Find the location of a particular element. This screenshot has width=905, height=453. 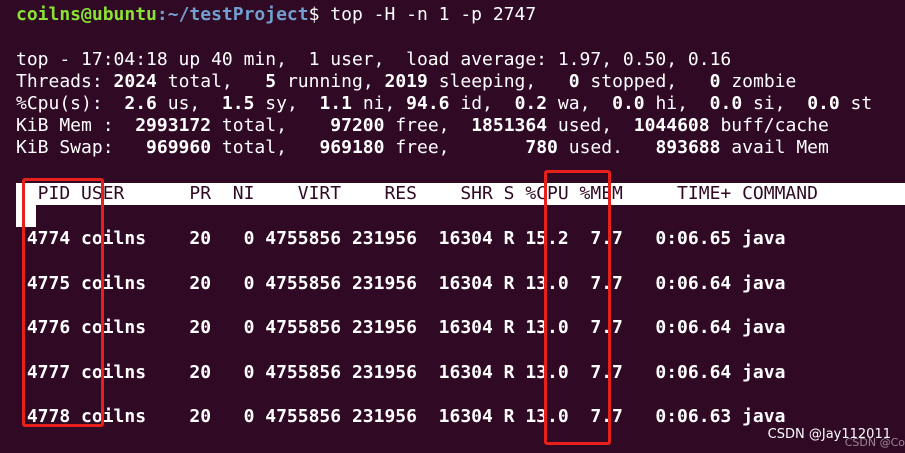

swap-label: KiB Swap: is located at coordinates (81, 147).